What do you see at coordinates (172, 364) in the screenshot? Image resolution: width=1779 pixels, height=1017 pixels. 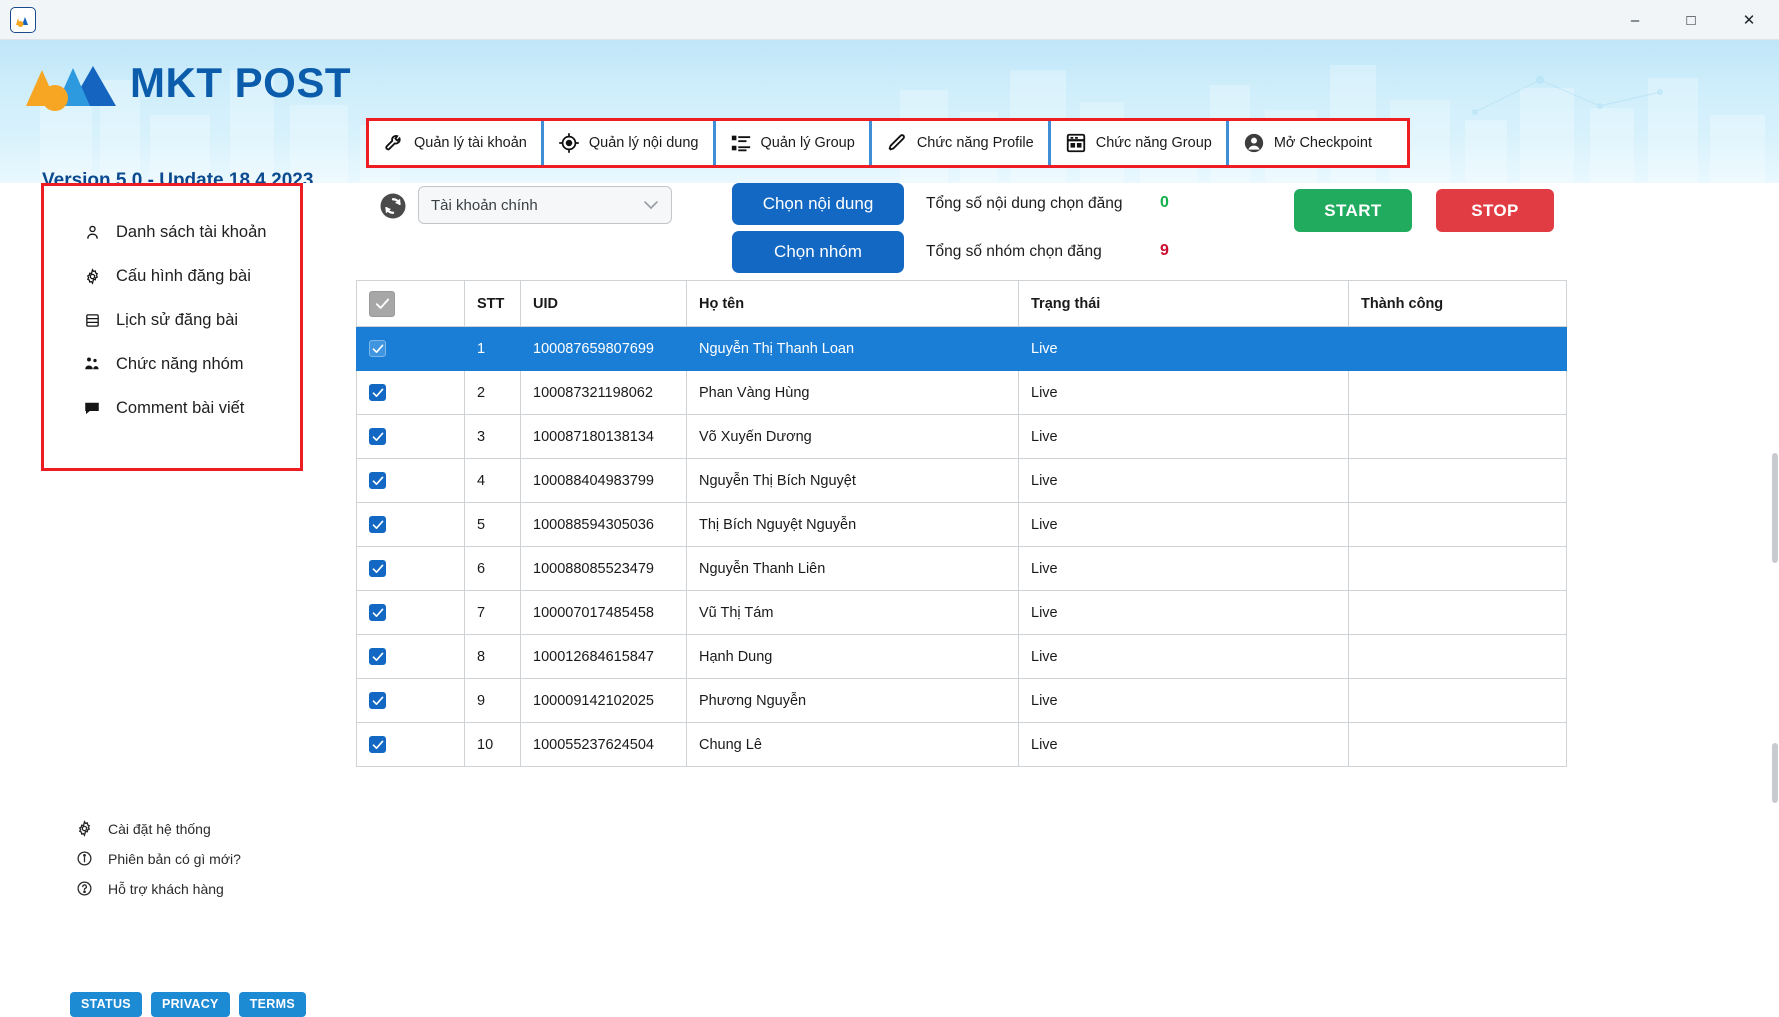 I see `sidebar-item-chuc-nang-nhom: Chức năng nhóm` at bounding box center [172, 364].